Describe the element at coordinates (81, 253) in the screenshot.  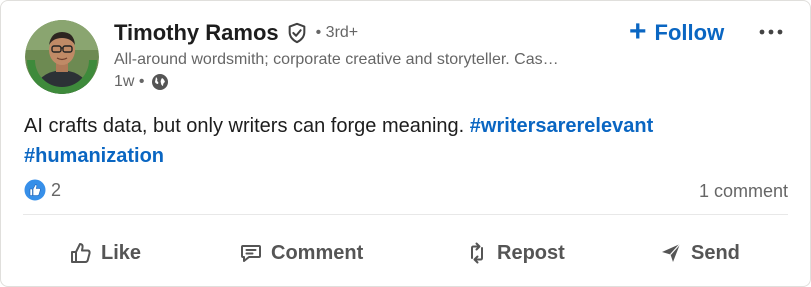
I see `thumbs-up-icon` at that location.